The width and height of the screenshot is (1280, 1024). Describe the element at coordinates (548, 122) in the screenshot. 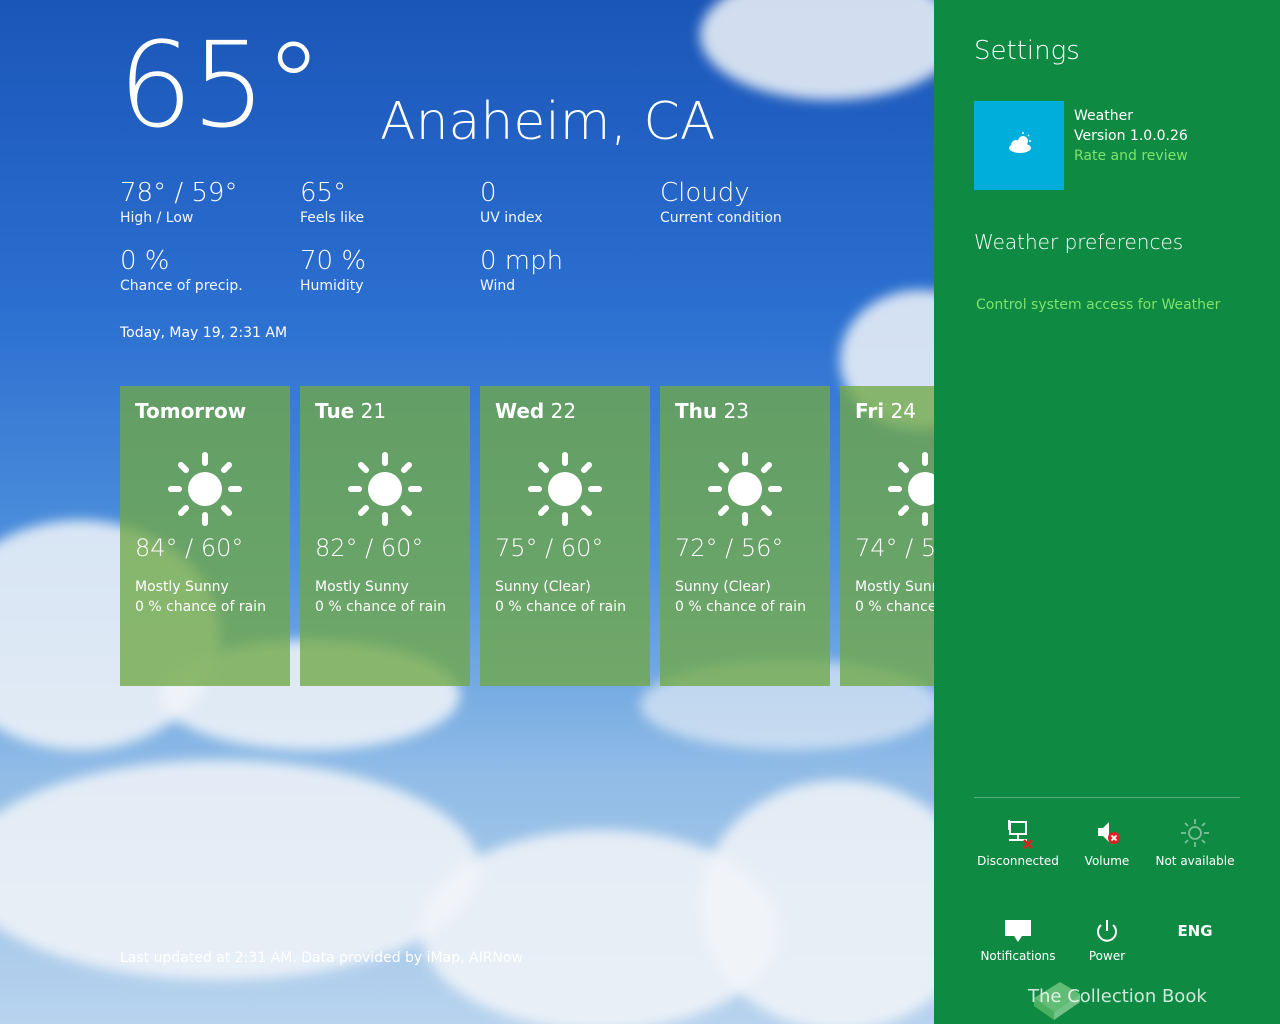

I see `city-name: Anaheim, CA` at that location.